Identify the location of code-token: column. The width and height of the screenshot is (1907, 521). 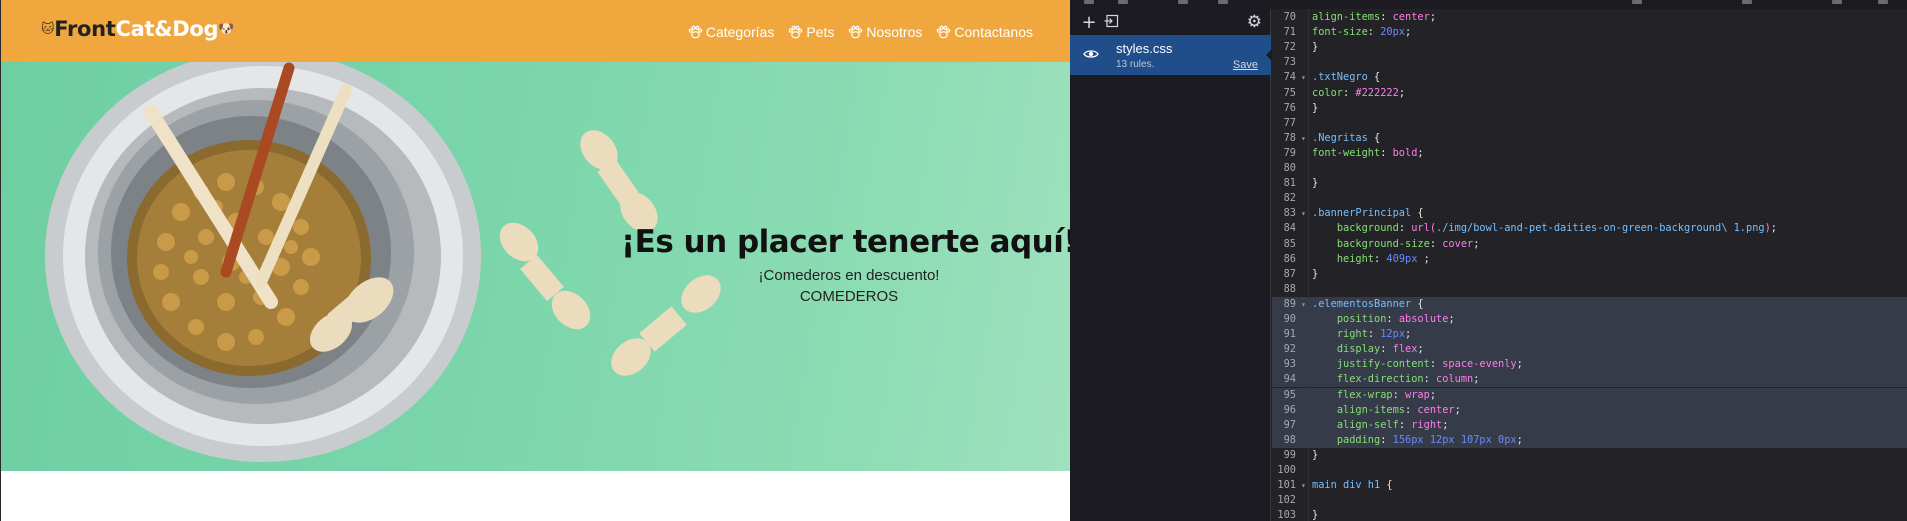
(1455, 379).